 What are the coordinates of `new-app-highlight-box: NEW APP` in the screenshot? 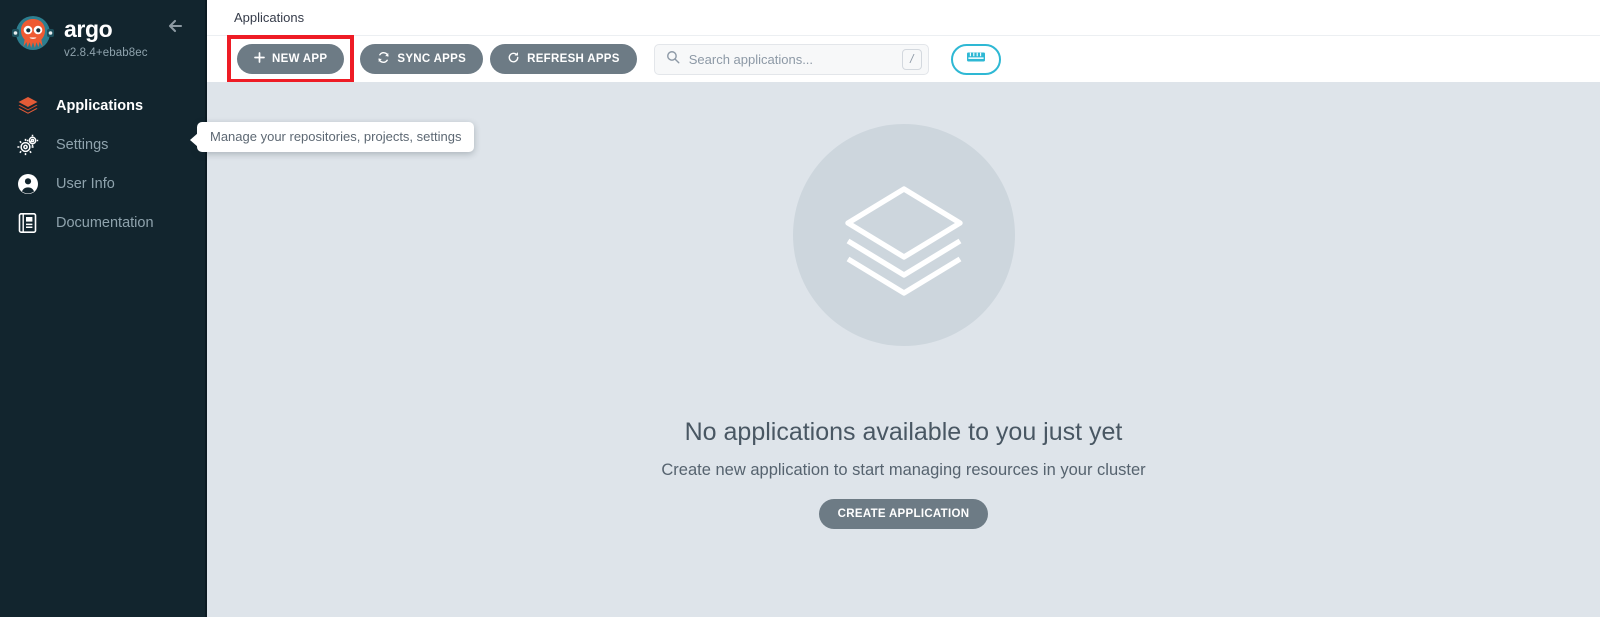 It's located at (291, 59).